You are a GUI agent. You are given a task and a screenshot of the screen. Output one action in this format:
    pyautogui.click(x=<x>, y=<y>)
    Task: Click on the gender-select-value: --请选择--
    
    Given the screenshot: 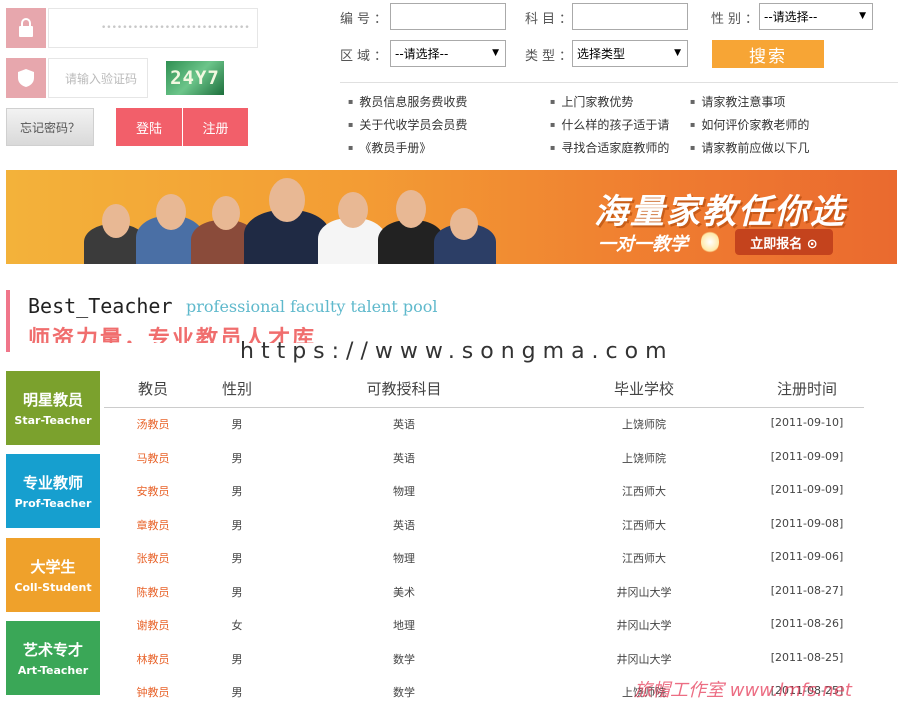 What is the action you would take?
    pyautogui.click(x=791, y=17)
    